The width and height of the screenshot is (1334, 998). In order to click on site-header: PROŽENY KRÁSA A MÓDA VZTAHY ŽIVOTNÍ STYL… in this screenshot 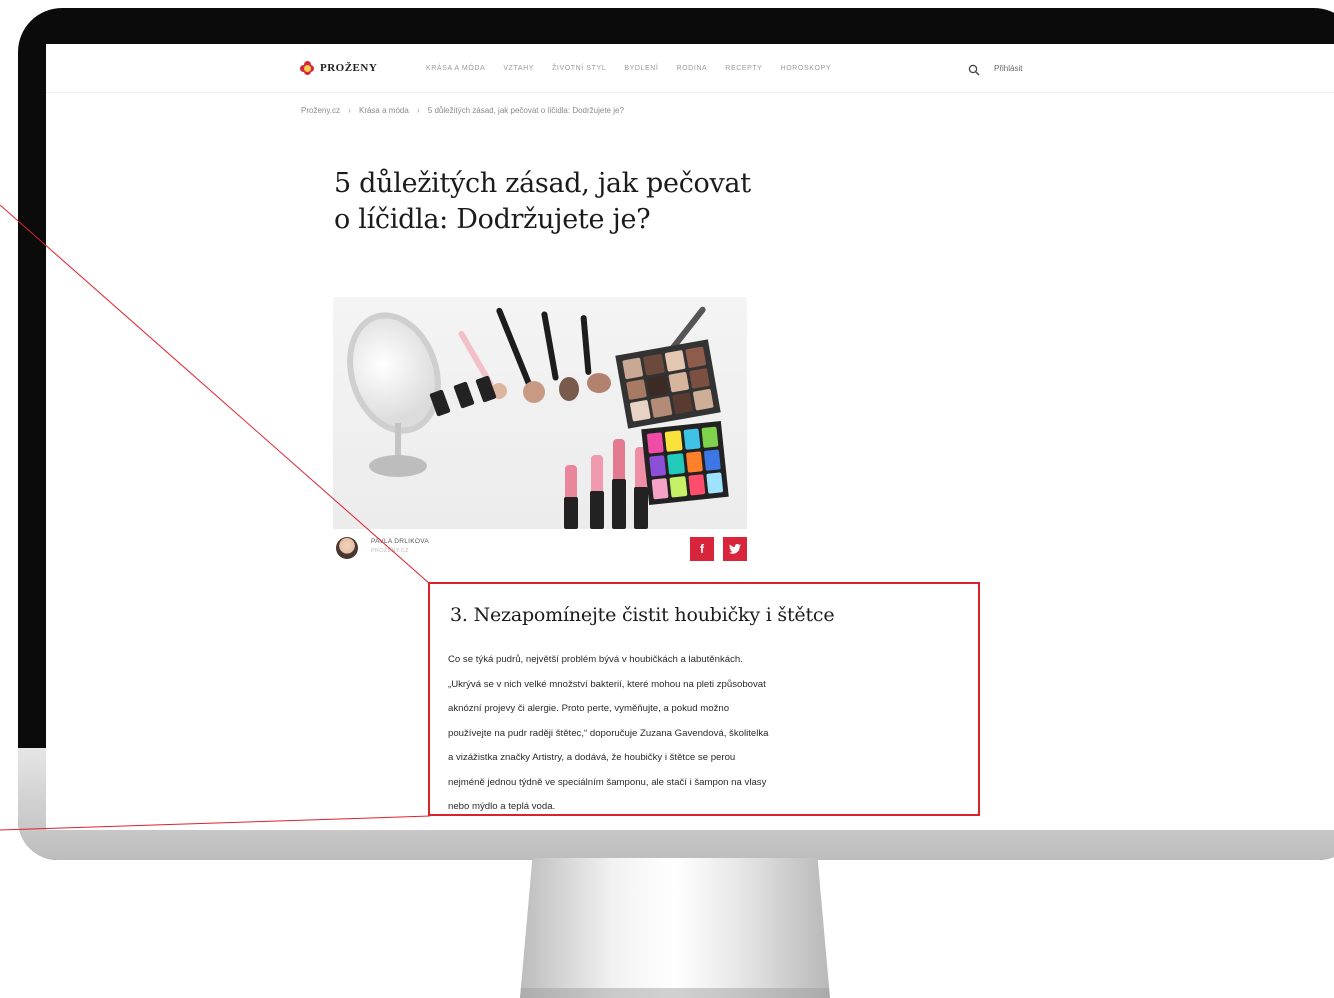, I will do `click(690, 68)`.